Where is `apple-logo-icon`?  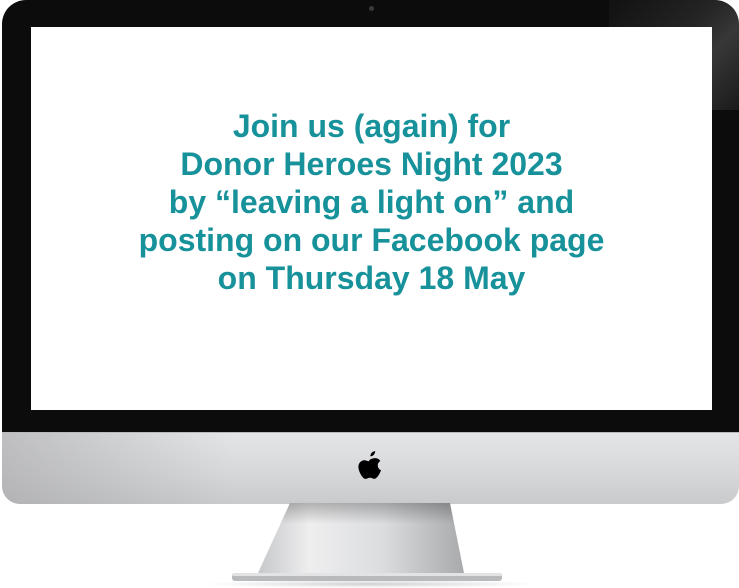
apple-logo-icon is located at coordinates (369, 465).